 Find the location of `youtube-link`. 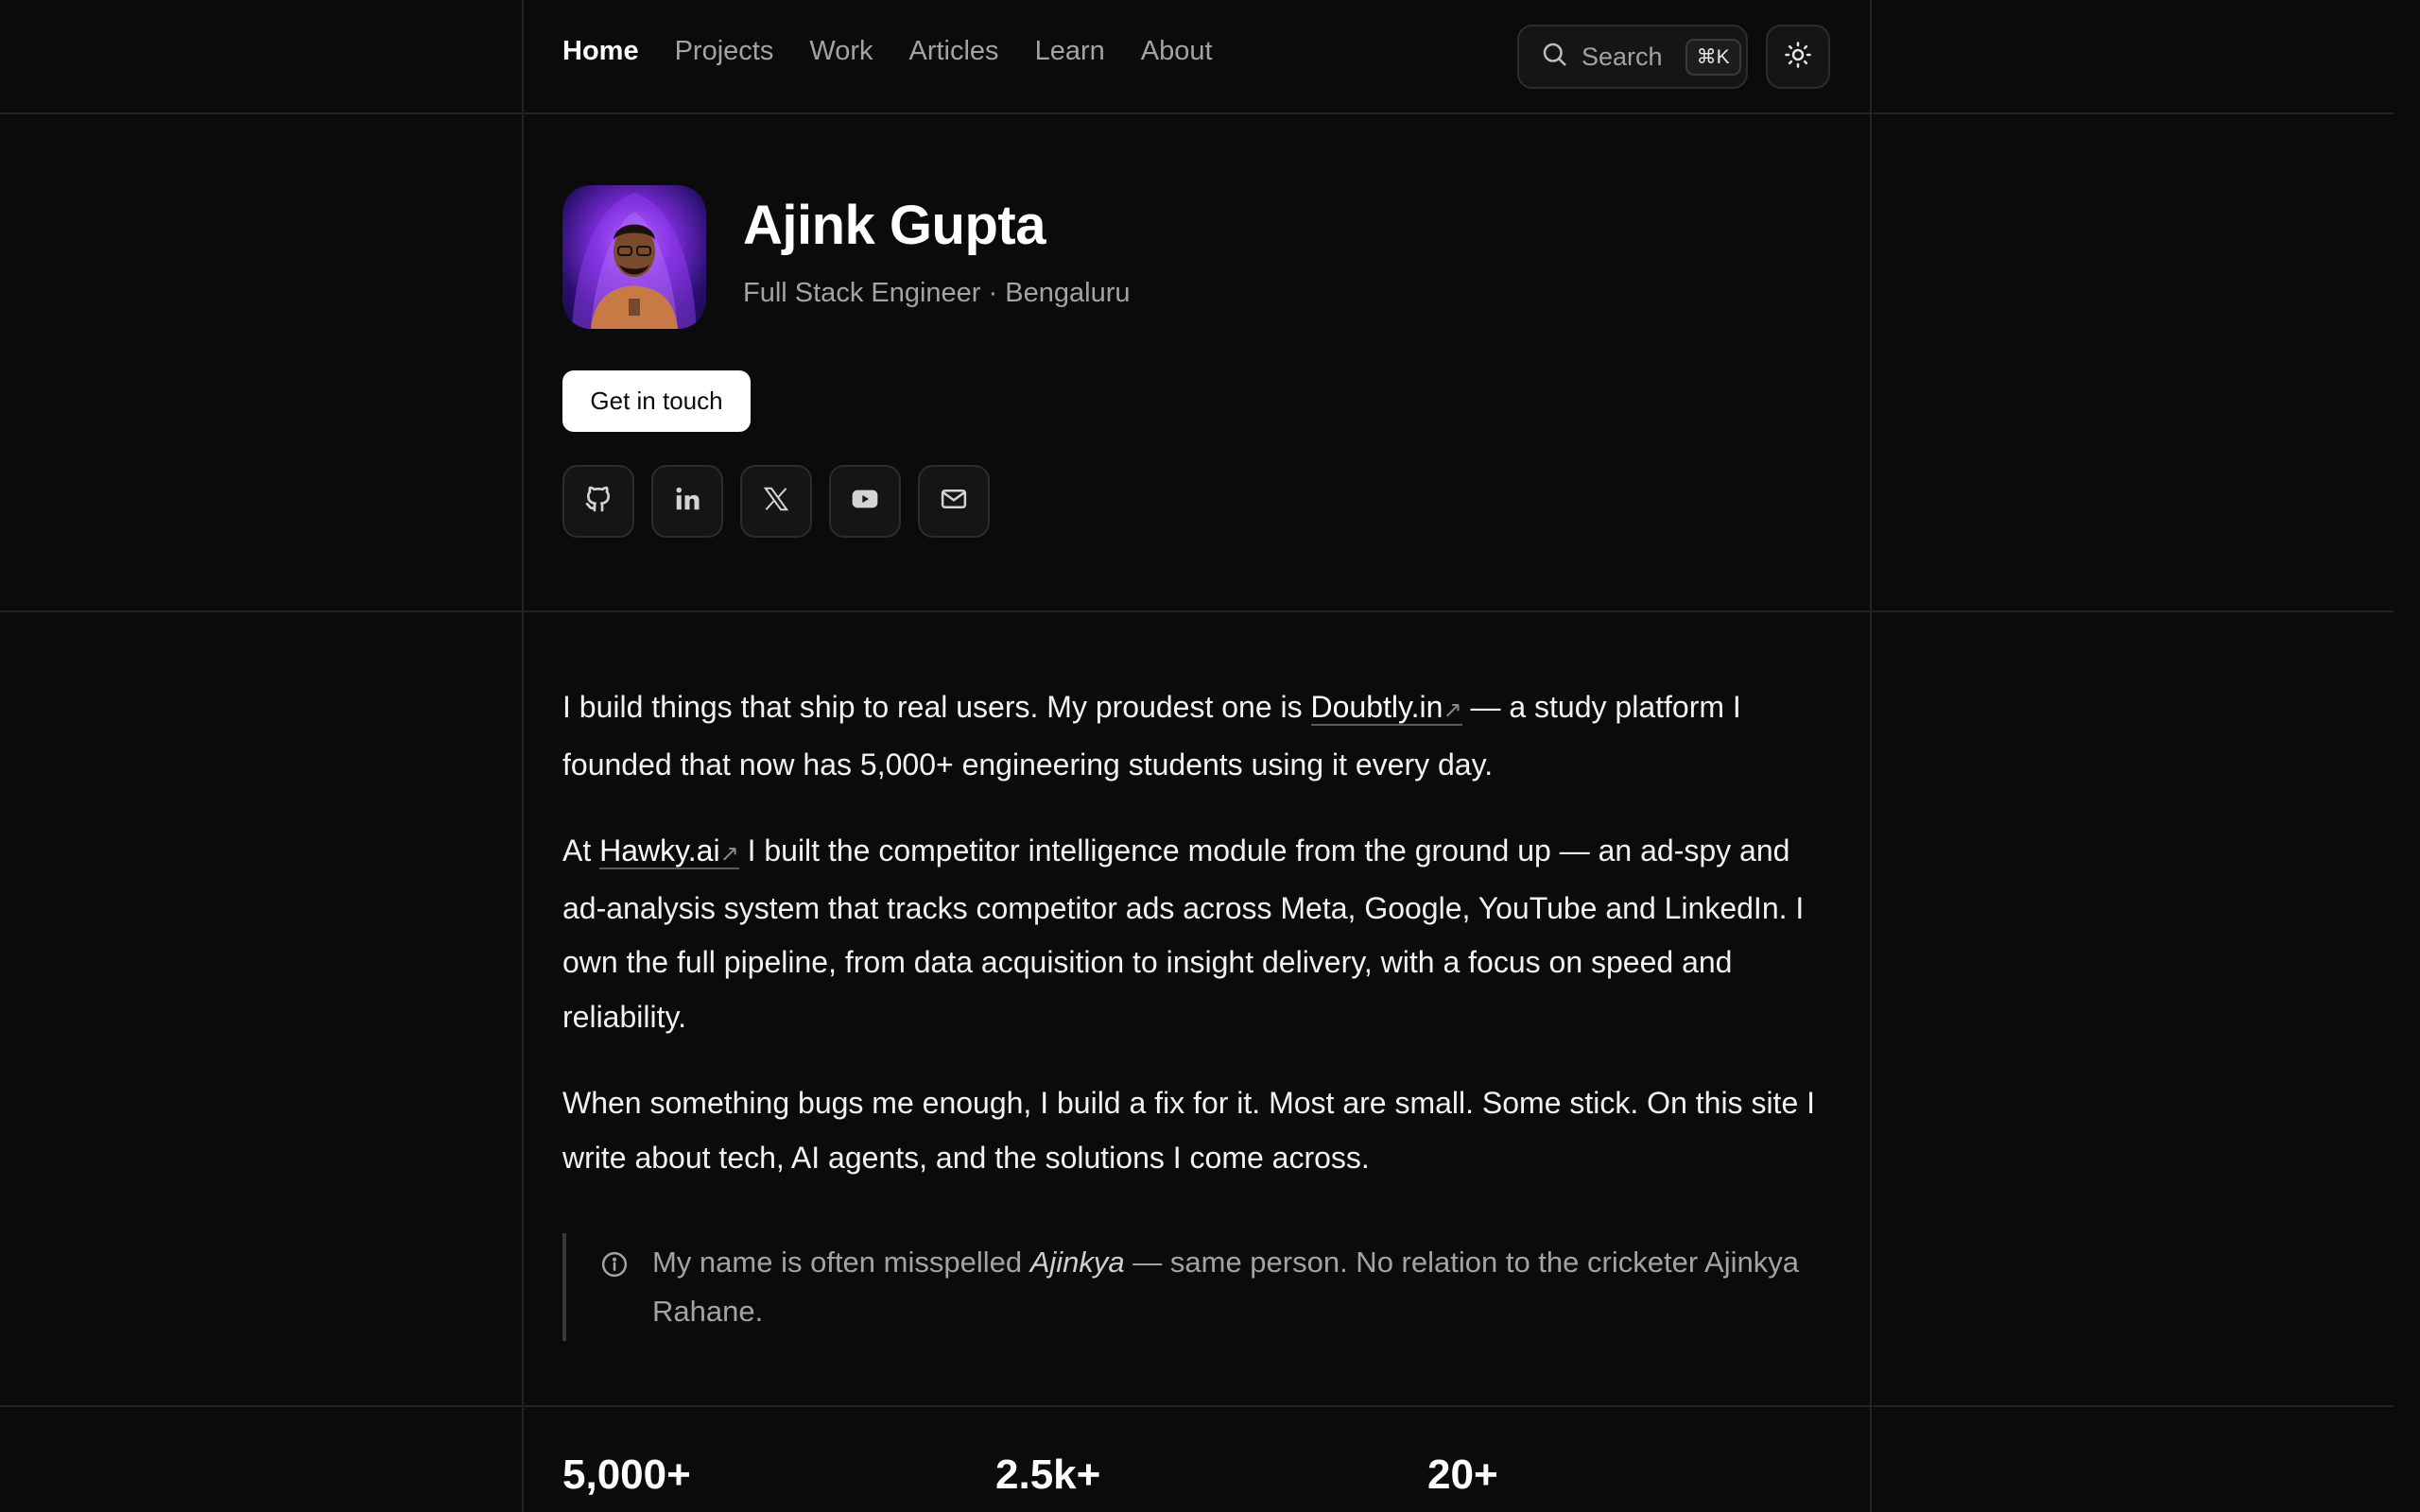

youtube-link is located at coordinates (865, 501).